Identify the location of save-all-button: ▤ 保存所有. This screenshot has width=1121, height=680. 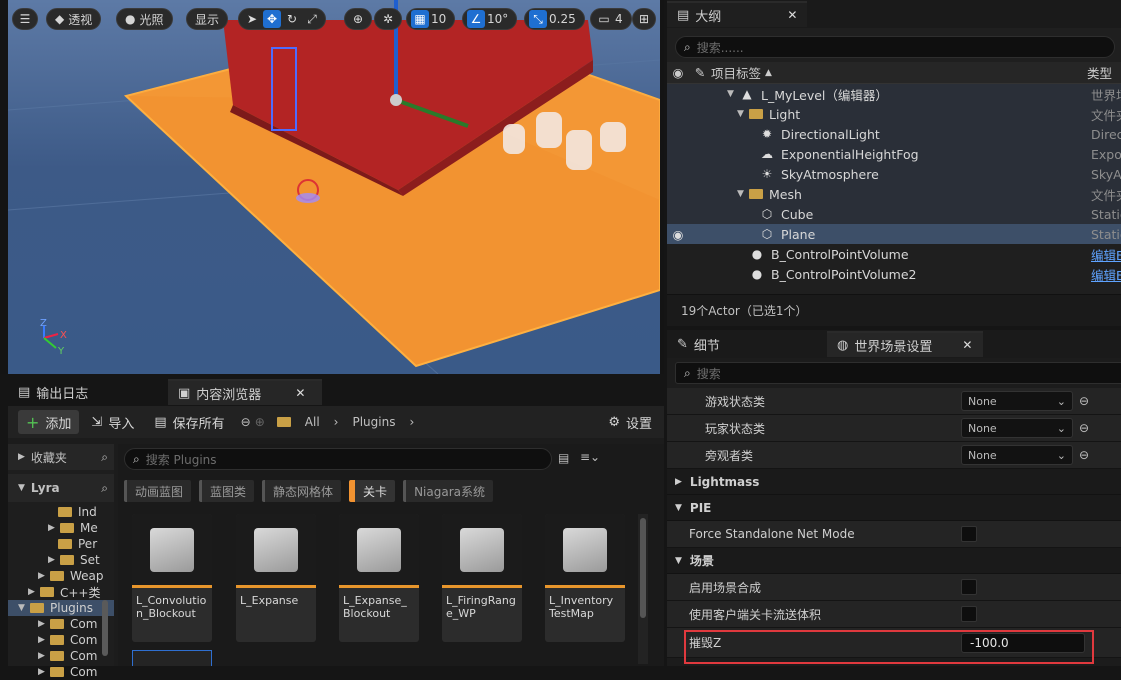
(189, 422).